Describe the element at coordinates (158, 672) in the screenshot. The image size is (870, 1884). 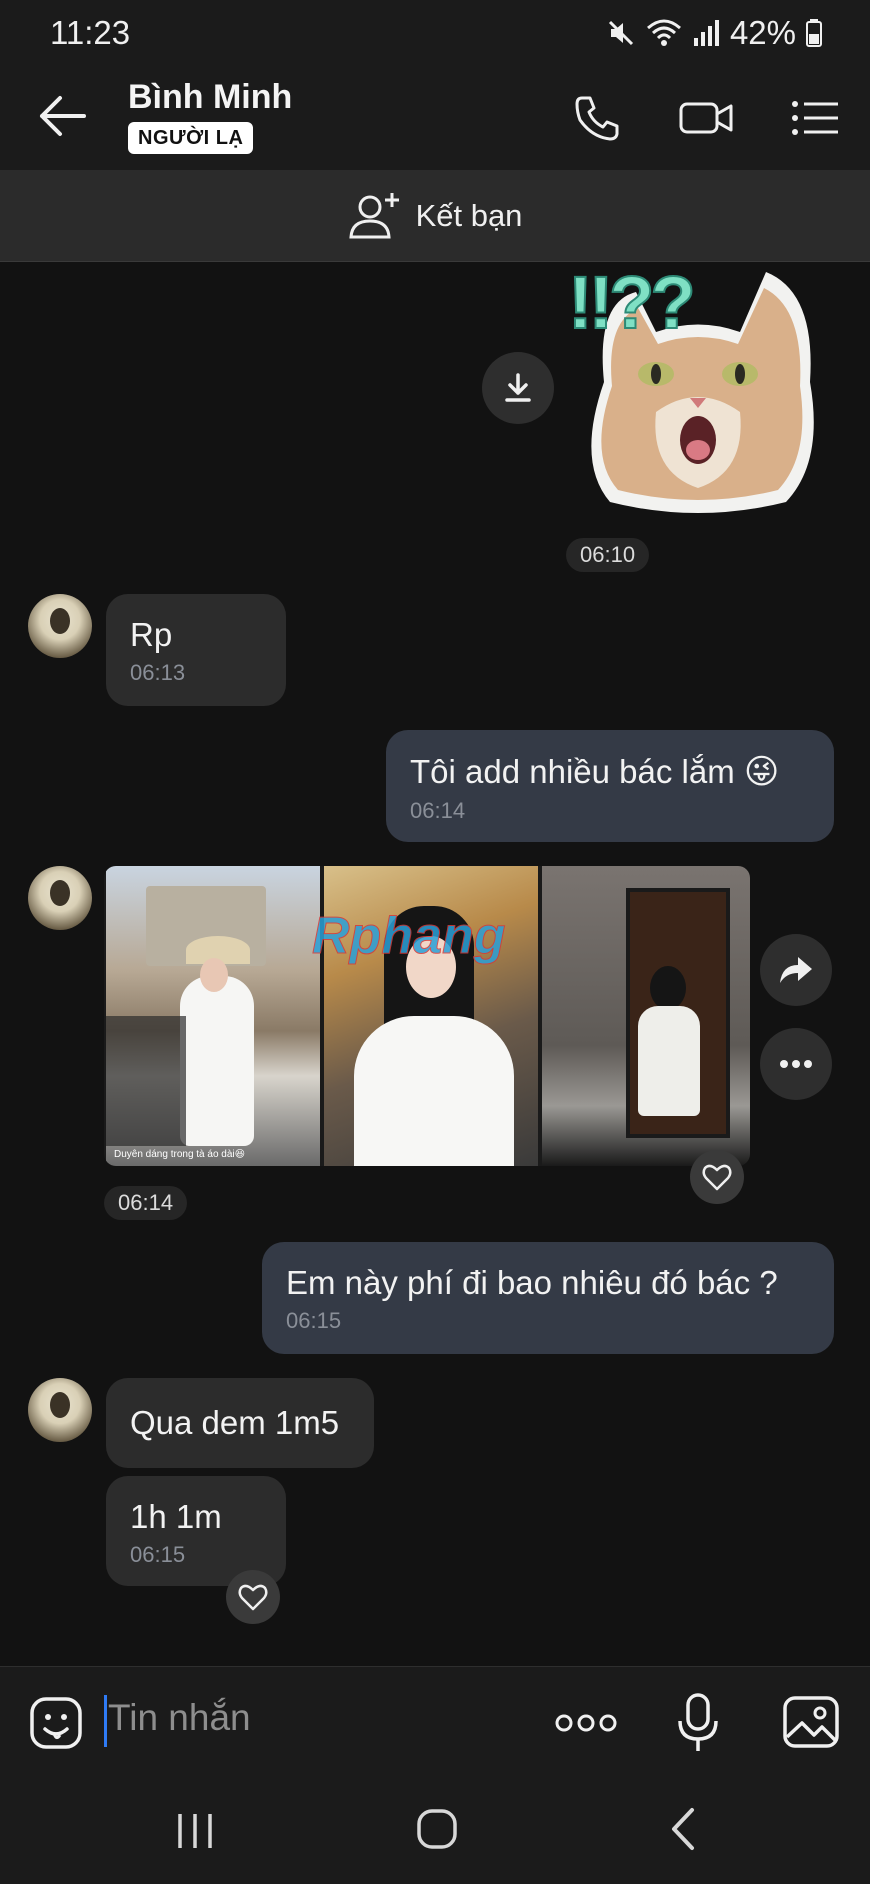
I see `message-time: 06:13` at that location.